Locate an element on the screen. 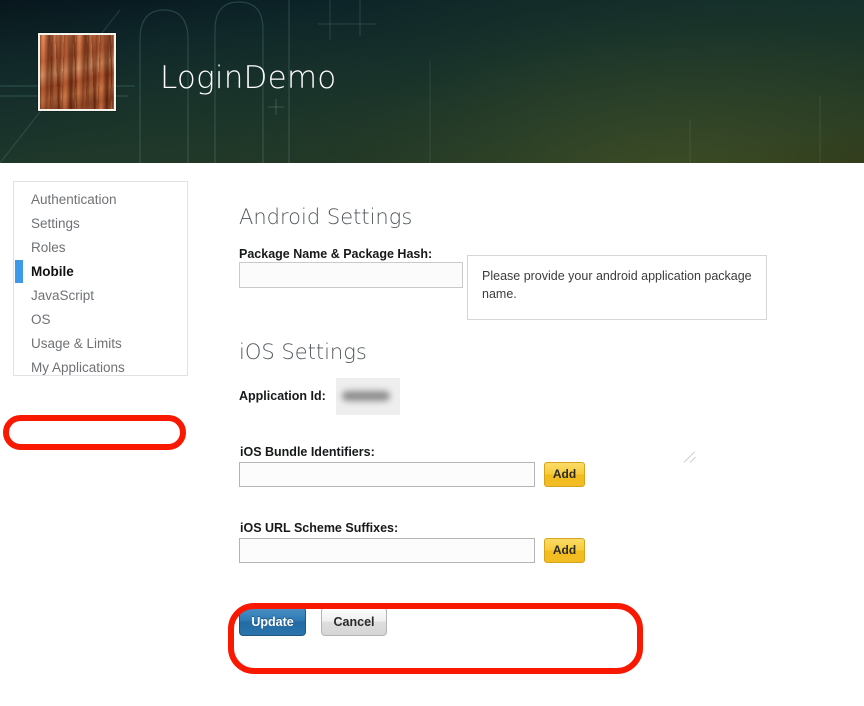  ios-settings-heading: iOS Settings is located at coordinates (303, 352).